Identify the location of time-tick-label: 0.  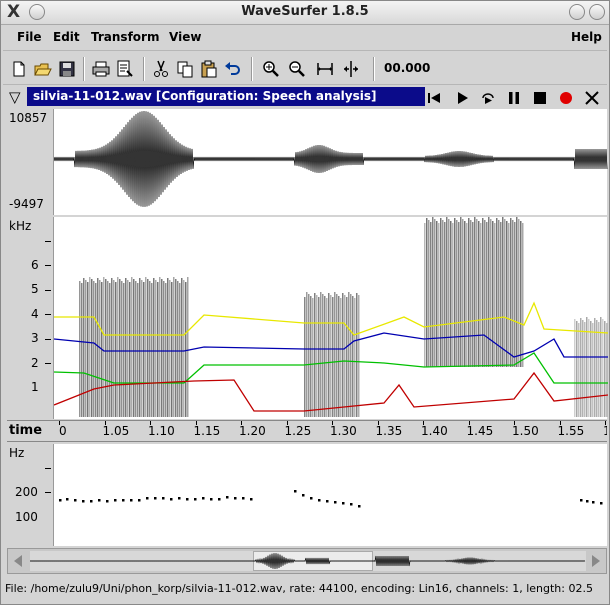
(63, 431).